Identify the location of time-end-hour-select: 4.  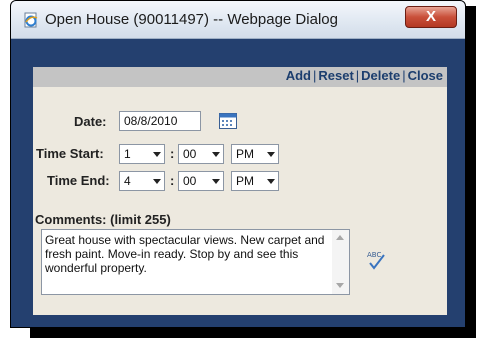
(142, 181).